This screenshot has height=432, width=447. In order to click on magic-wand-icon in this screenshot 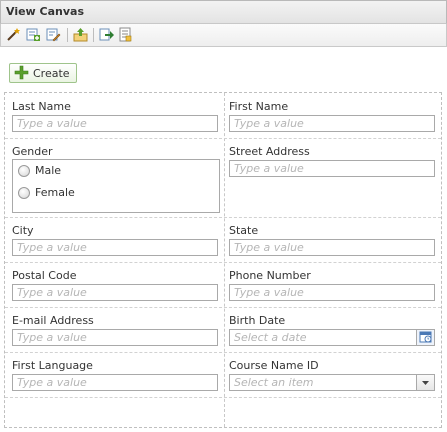, I will do `click(13, 34)`.